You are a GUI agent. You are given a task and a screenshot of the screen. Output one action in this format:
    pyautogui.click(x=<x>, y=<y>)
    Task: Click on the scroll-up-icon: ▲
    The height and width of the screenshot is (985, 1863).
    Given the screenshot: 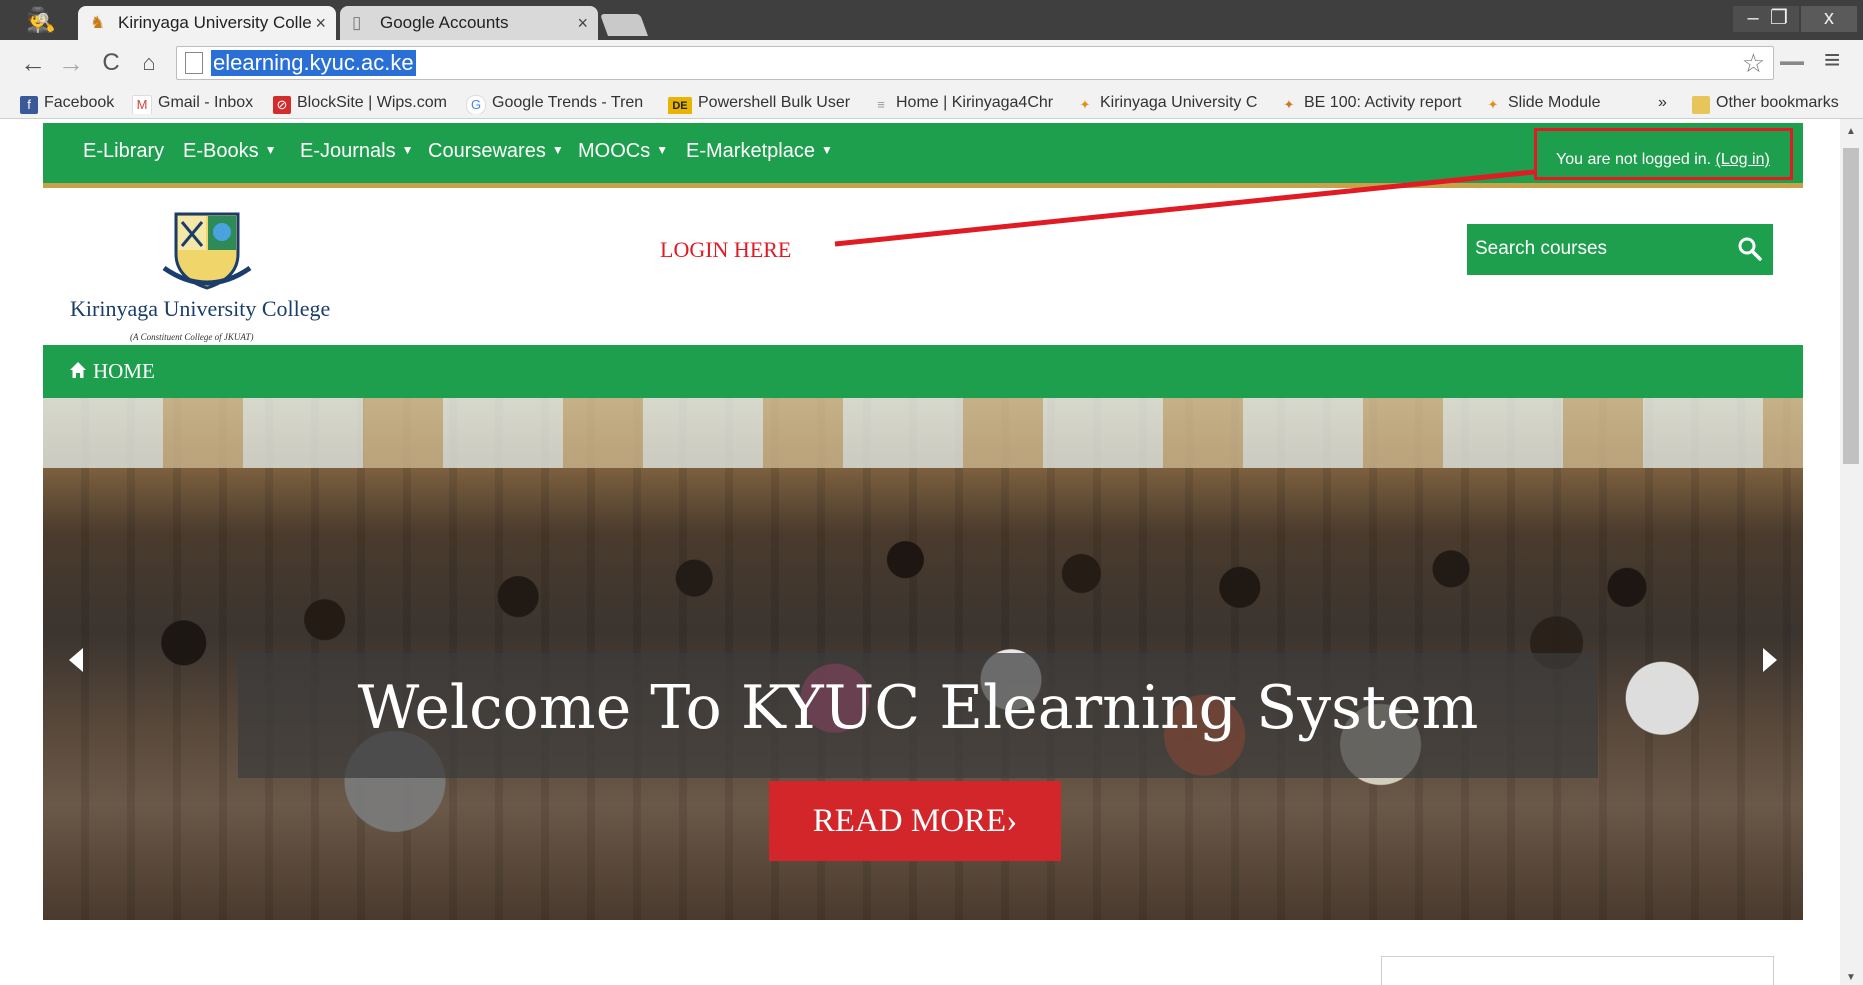 What is the action you would take?
    pyautogui.click(x=1851, y=131)
    